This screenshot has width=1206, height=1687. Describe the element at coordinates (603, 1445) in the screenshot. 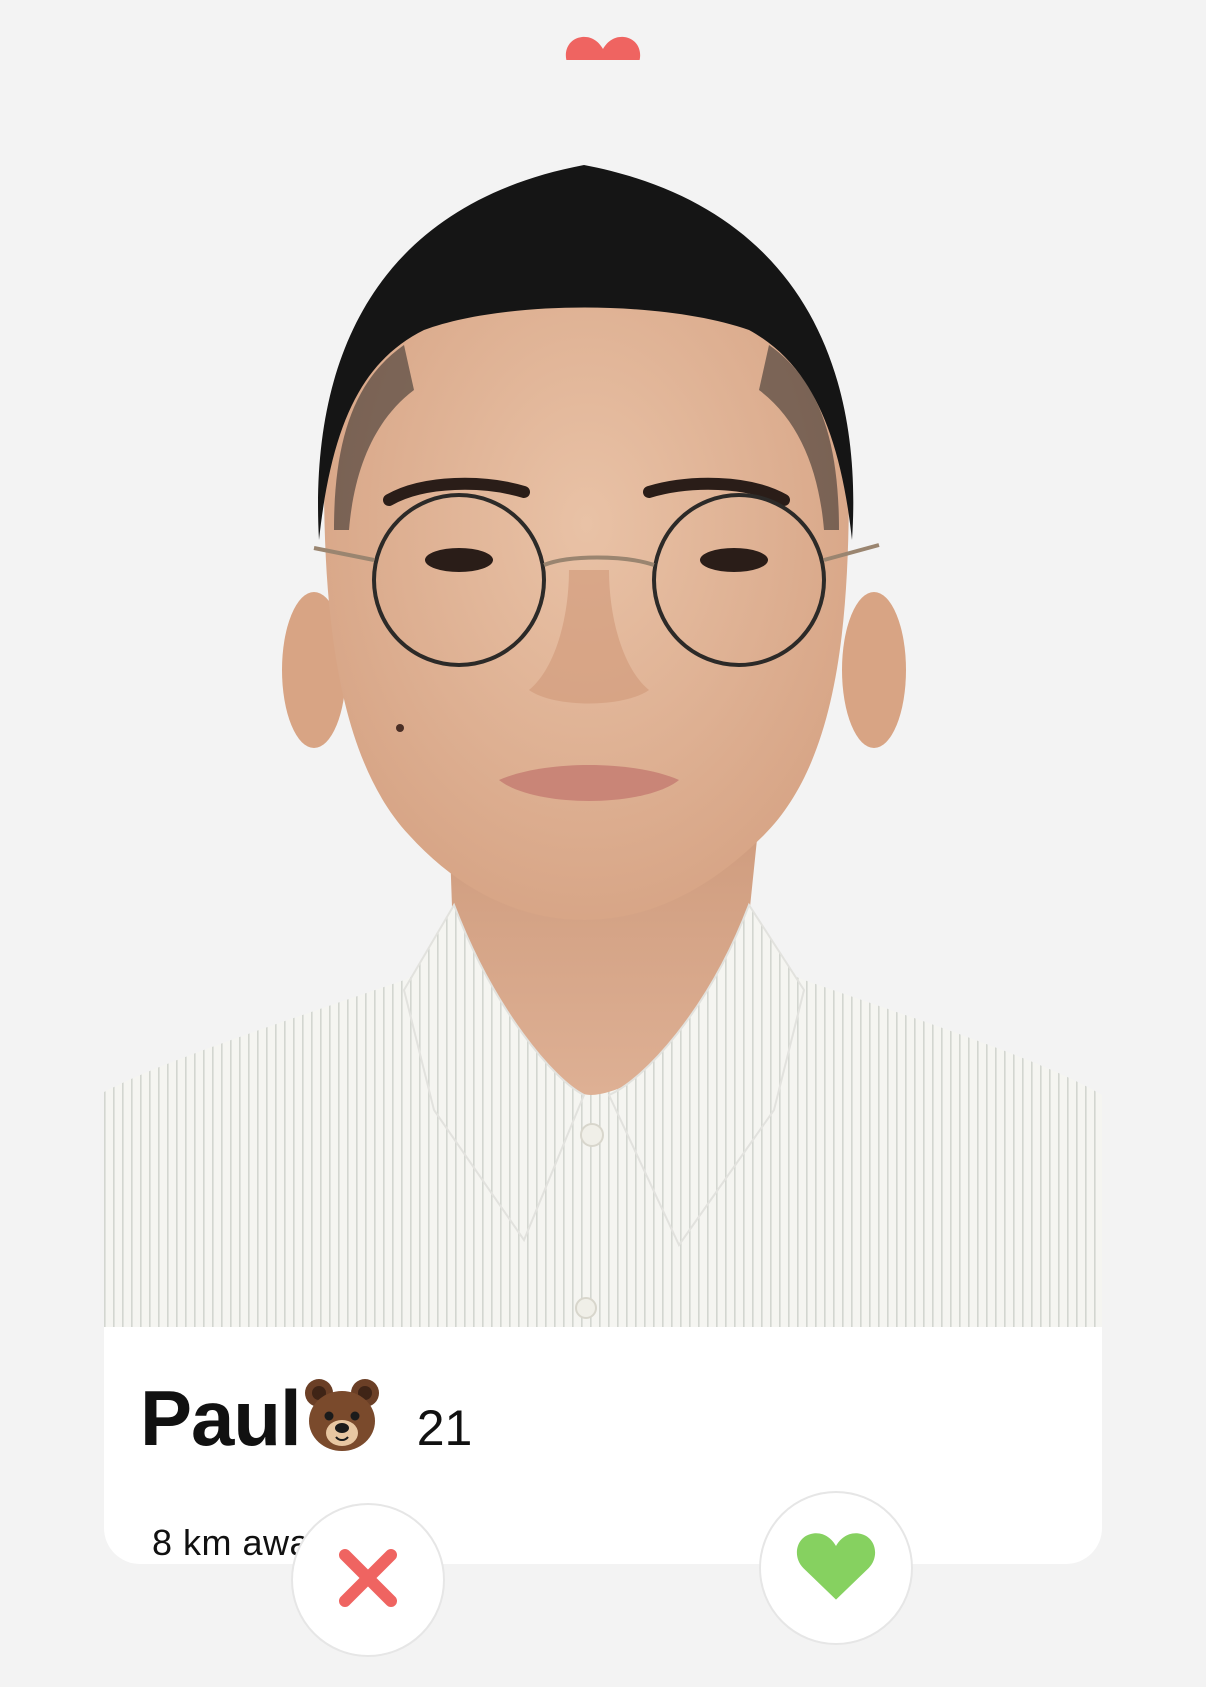

I see `profile-info: Paul 21 8 km away` at that location.